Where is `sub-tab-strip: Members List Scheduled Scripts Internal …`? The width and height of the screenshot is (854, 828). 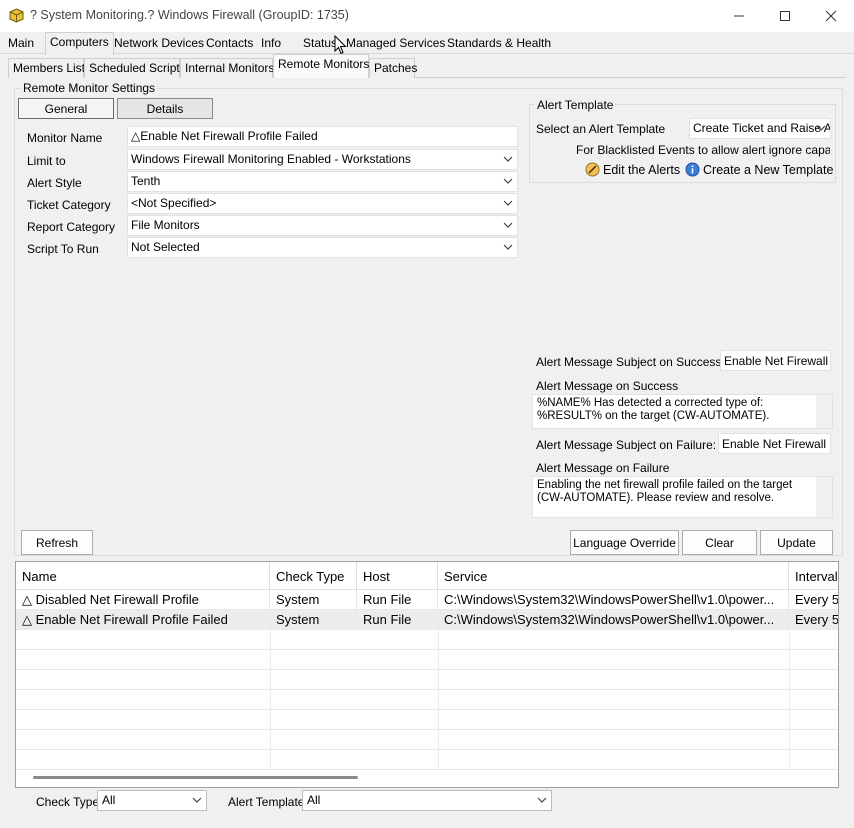
sub-tab-strip: Members List Scheduled Scripts Internal … is located at coordinates (427, 66).